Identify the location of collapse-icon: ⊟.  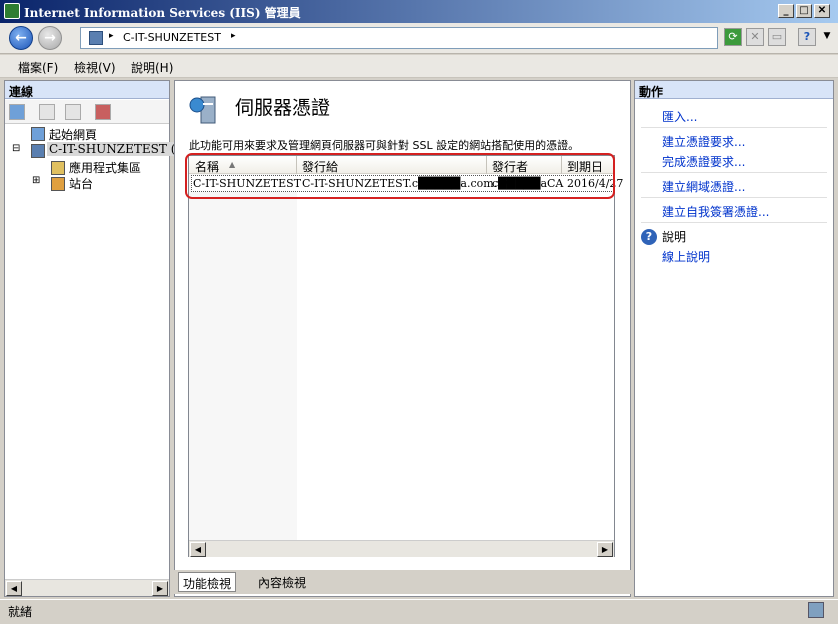
(16, 148).